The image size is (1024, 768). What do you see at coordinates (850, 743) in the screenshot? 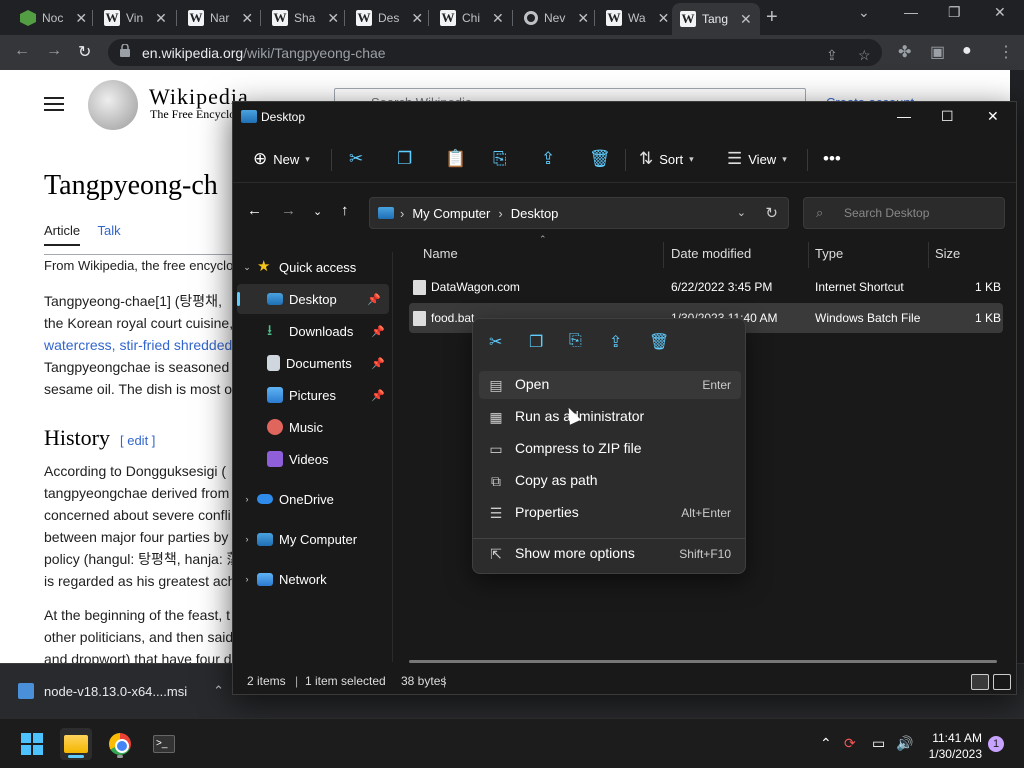
I see `update-icon: ⟳` at bounding box center [850, 743].